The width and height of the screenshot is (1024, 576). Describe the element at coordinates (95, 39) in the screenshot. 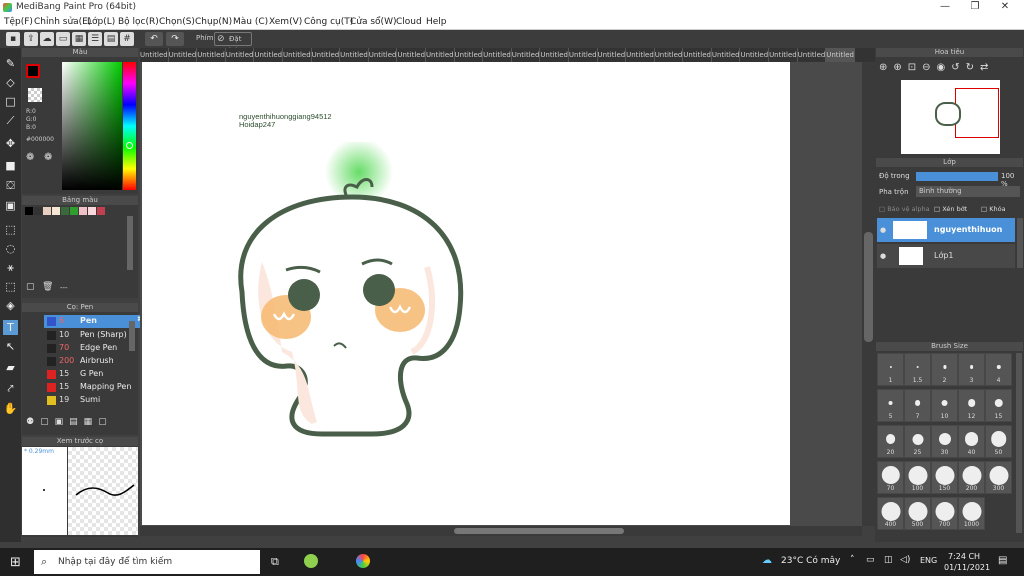

I see `panel-icon: ☰` at that location.